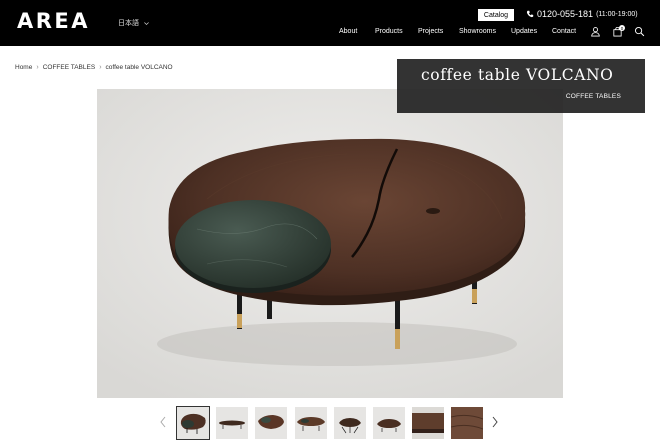  What do you see at coordinates (521, 86) in the screenshot?
I see `product-title-panel: coffee table VOLCANO COFFEE TABLES` at bounding box center [521, 86].